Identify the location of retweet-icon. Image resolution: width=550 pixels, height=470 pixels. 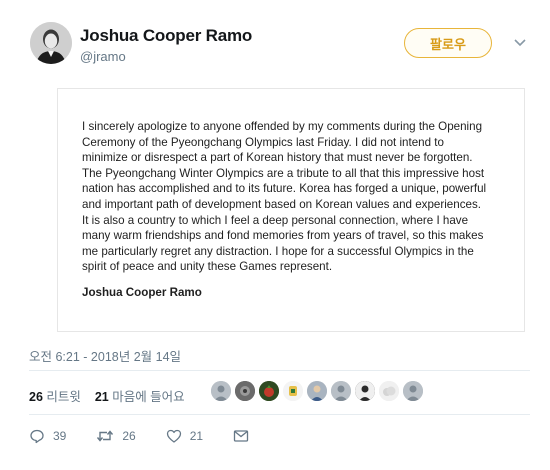
(105, 436).